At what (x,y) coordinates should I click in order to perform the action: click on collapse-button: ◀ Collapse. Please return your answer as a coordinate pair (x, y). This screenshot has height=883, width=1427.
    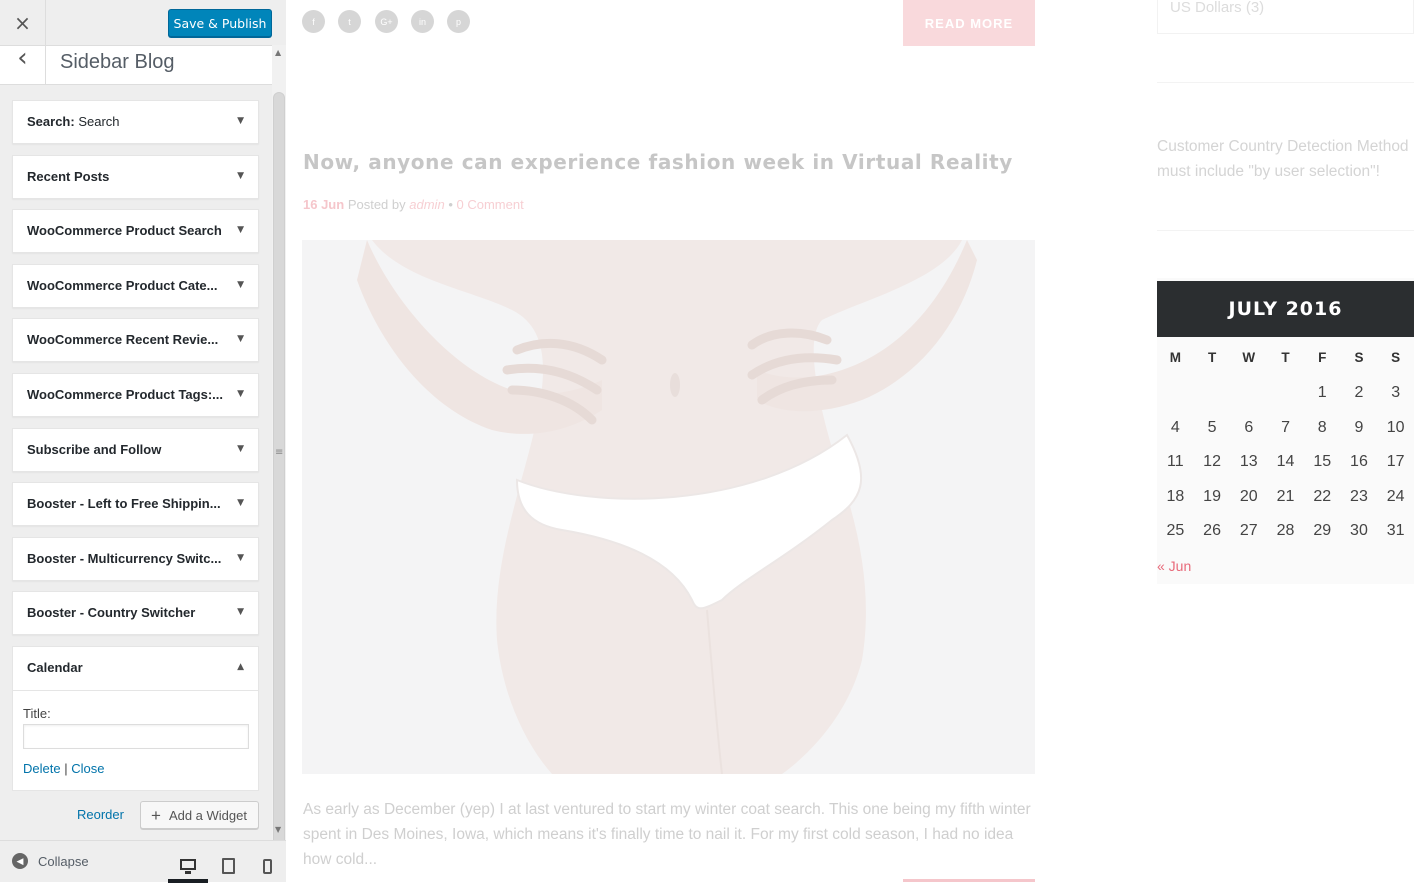
    Looking at the image, I should click on (50, 861).